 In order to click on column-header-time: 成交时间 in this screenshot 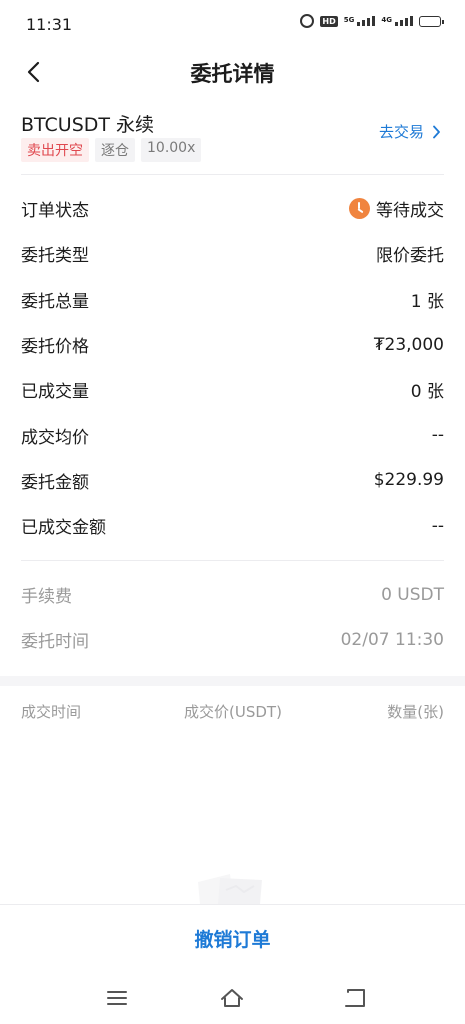, I will do `click(51, 712)`.